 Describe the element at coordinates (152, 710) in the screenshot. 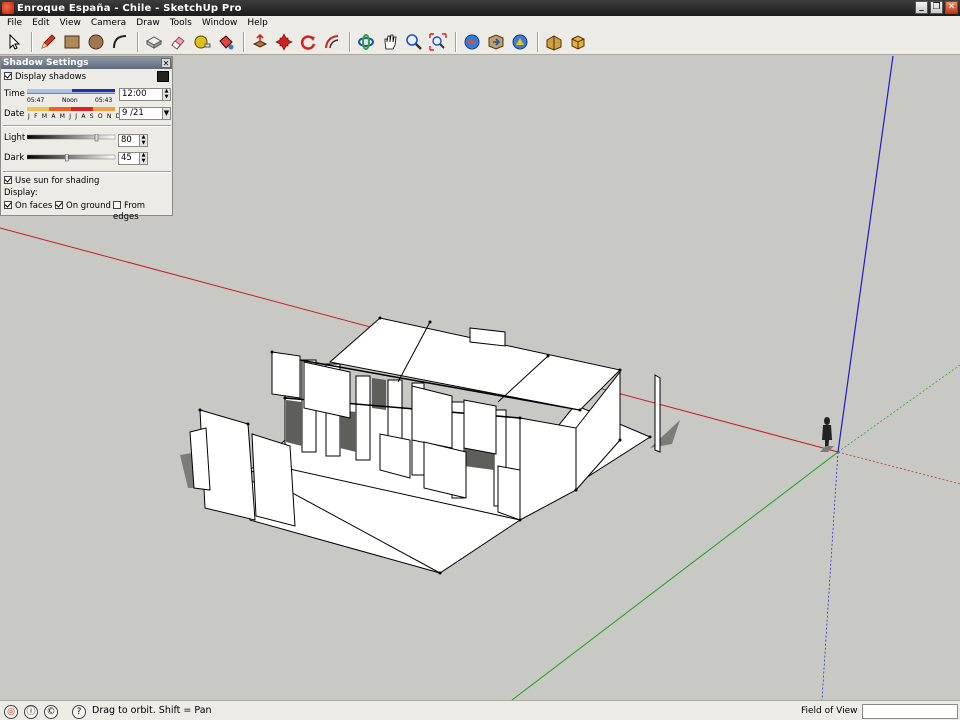

I see `status-hint: Drag to orbit. Shift = Pan` at that location.